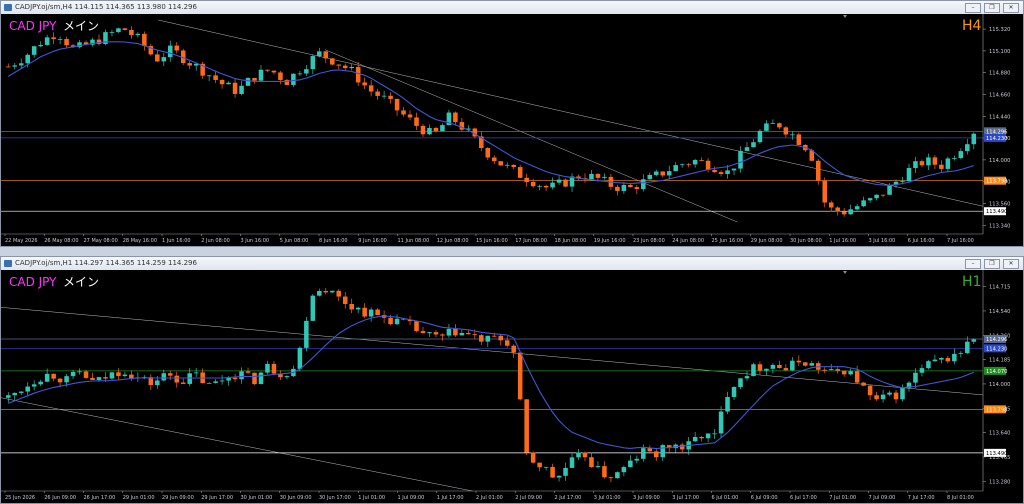 Image resolution: width=1024 pixels, height=504 pixels. I want to click on timeframe-label: H1, so click(971, 282).